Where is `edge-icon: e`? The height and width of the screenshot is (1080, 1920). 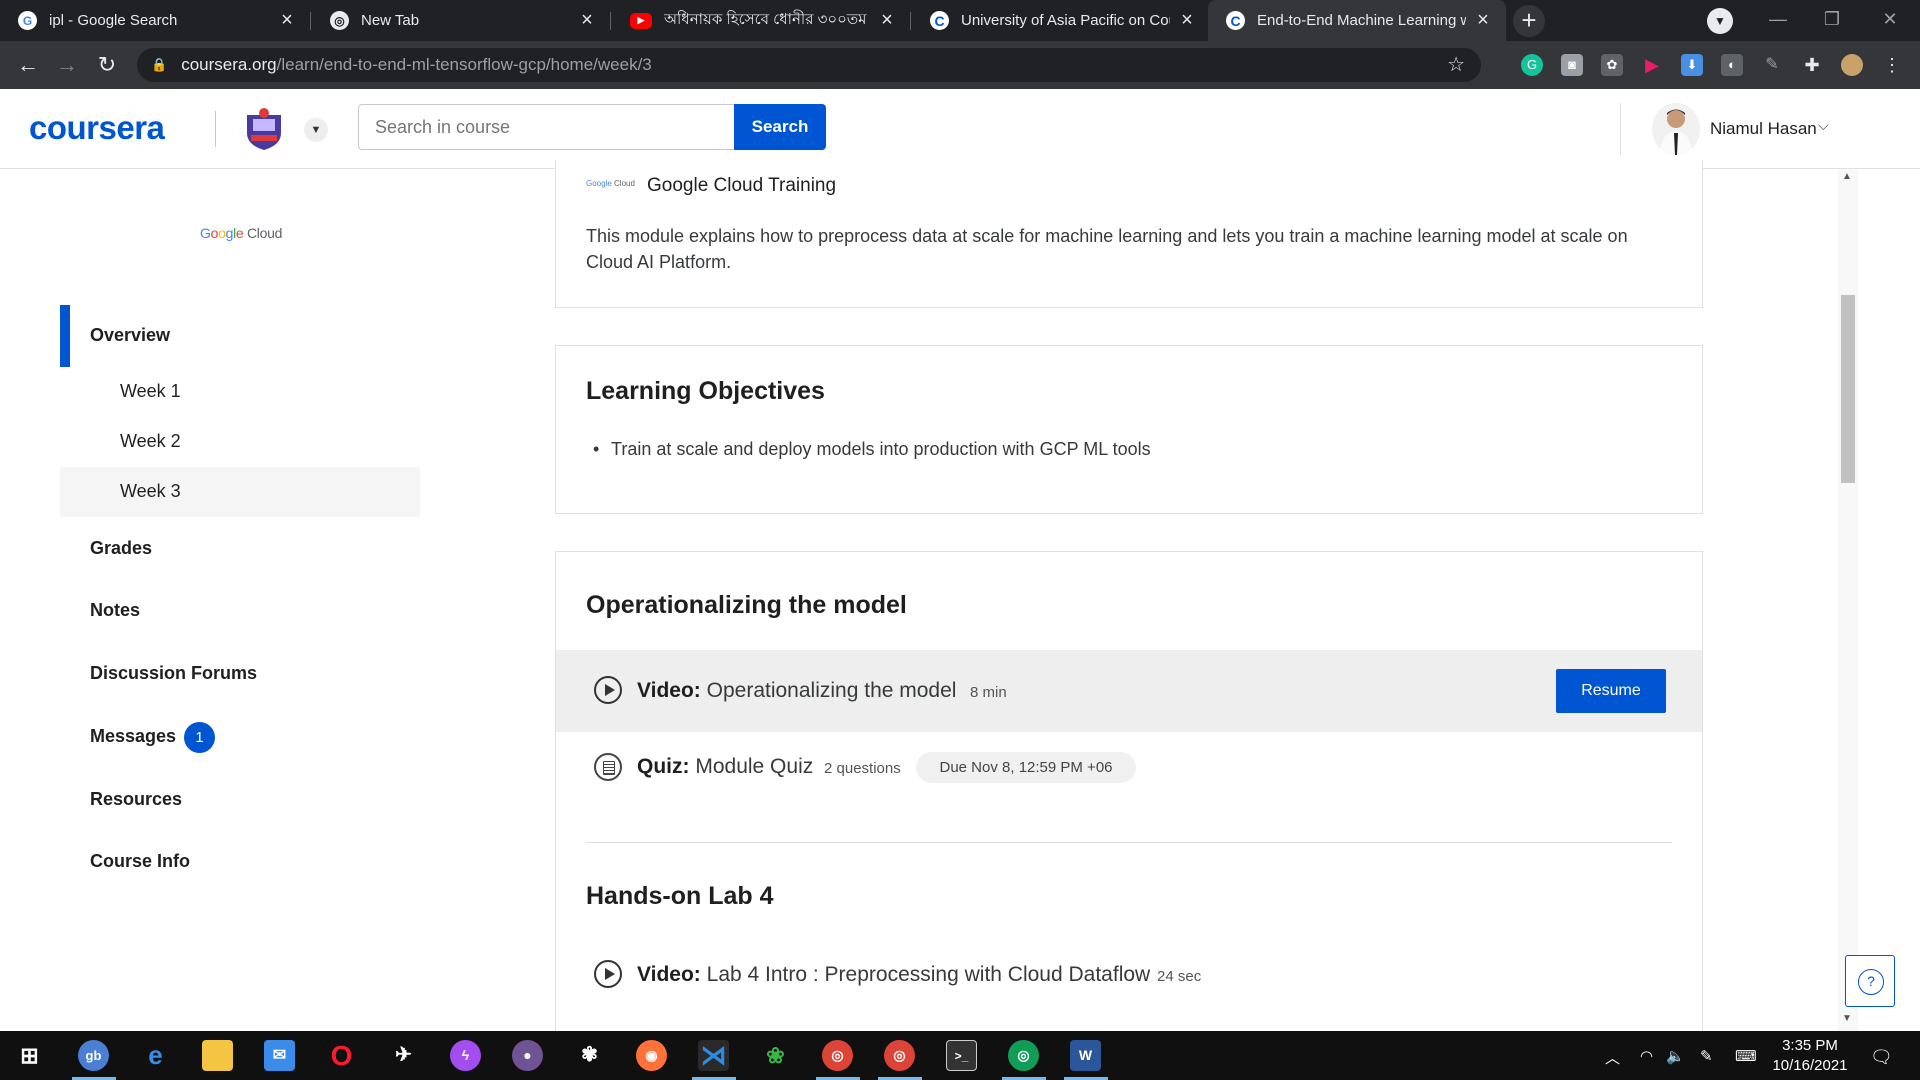 edge-icon: e is located at coordinates (155, 1055).